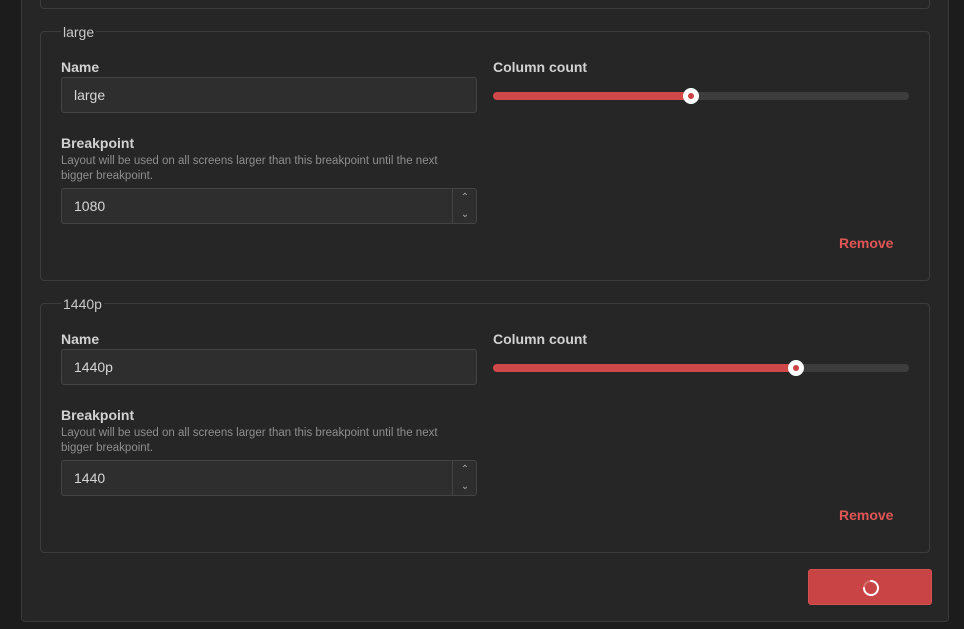  Describe the element at coordinates (269, 367) in the screenshot. I see `name-input: 1440p` at that location.